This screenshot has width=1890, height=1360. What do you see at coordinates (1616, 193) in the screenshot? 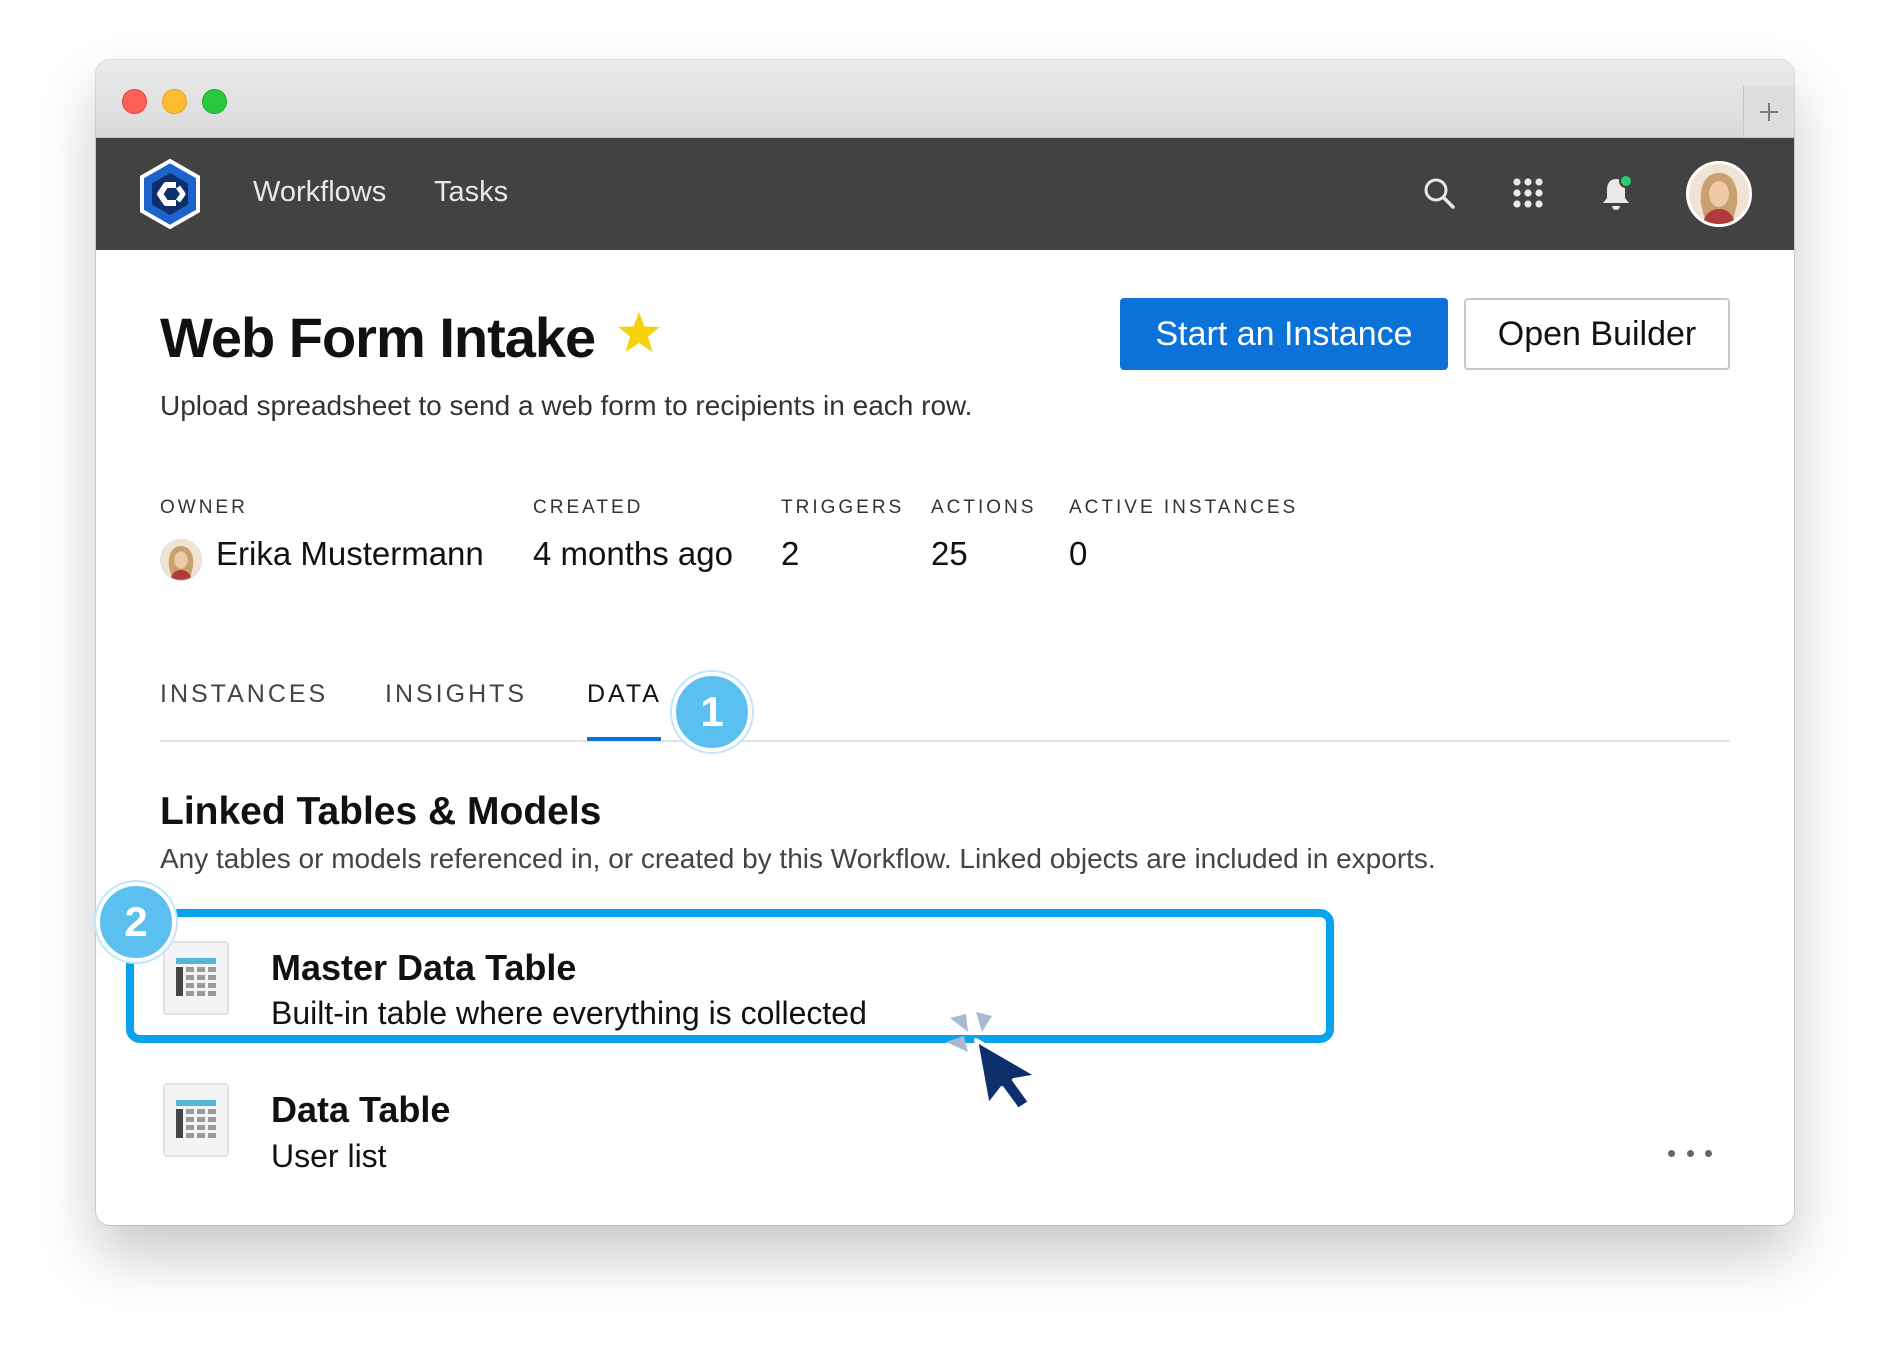
I see `bell-icon` at bounding box center [1616, 193].